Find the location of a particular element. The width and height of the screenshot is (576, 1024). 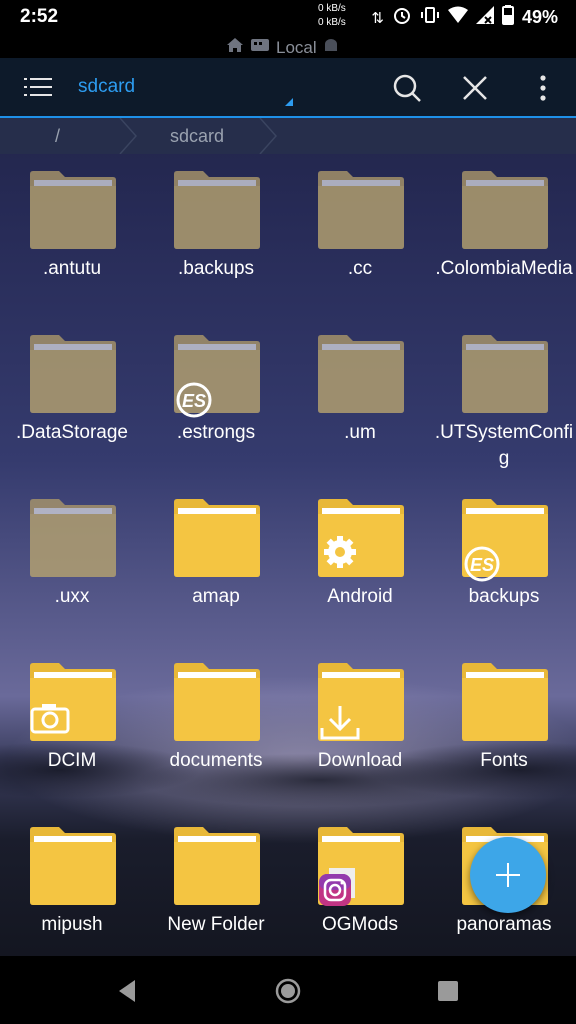

home-icon is located at coordinates (235, 47).